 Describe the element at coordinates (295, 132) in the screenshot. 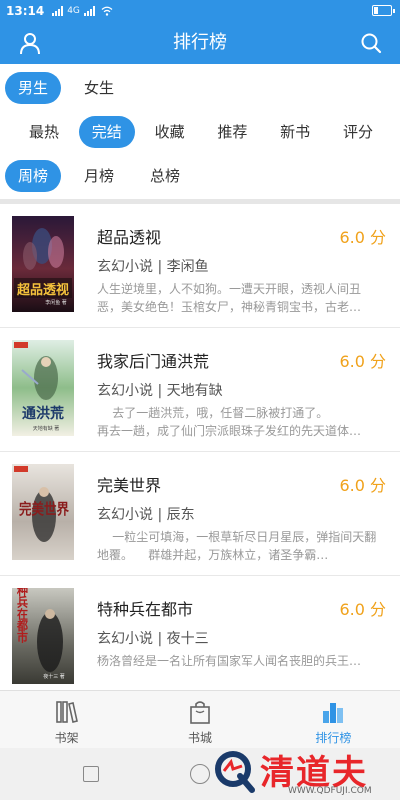

I see `tab-new-books: 新书` at that location.